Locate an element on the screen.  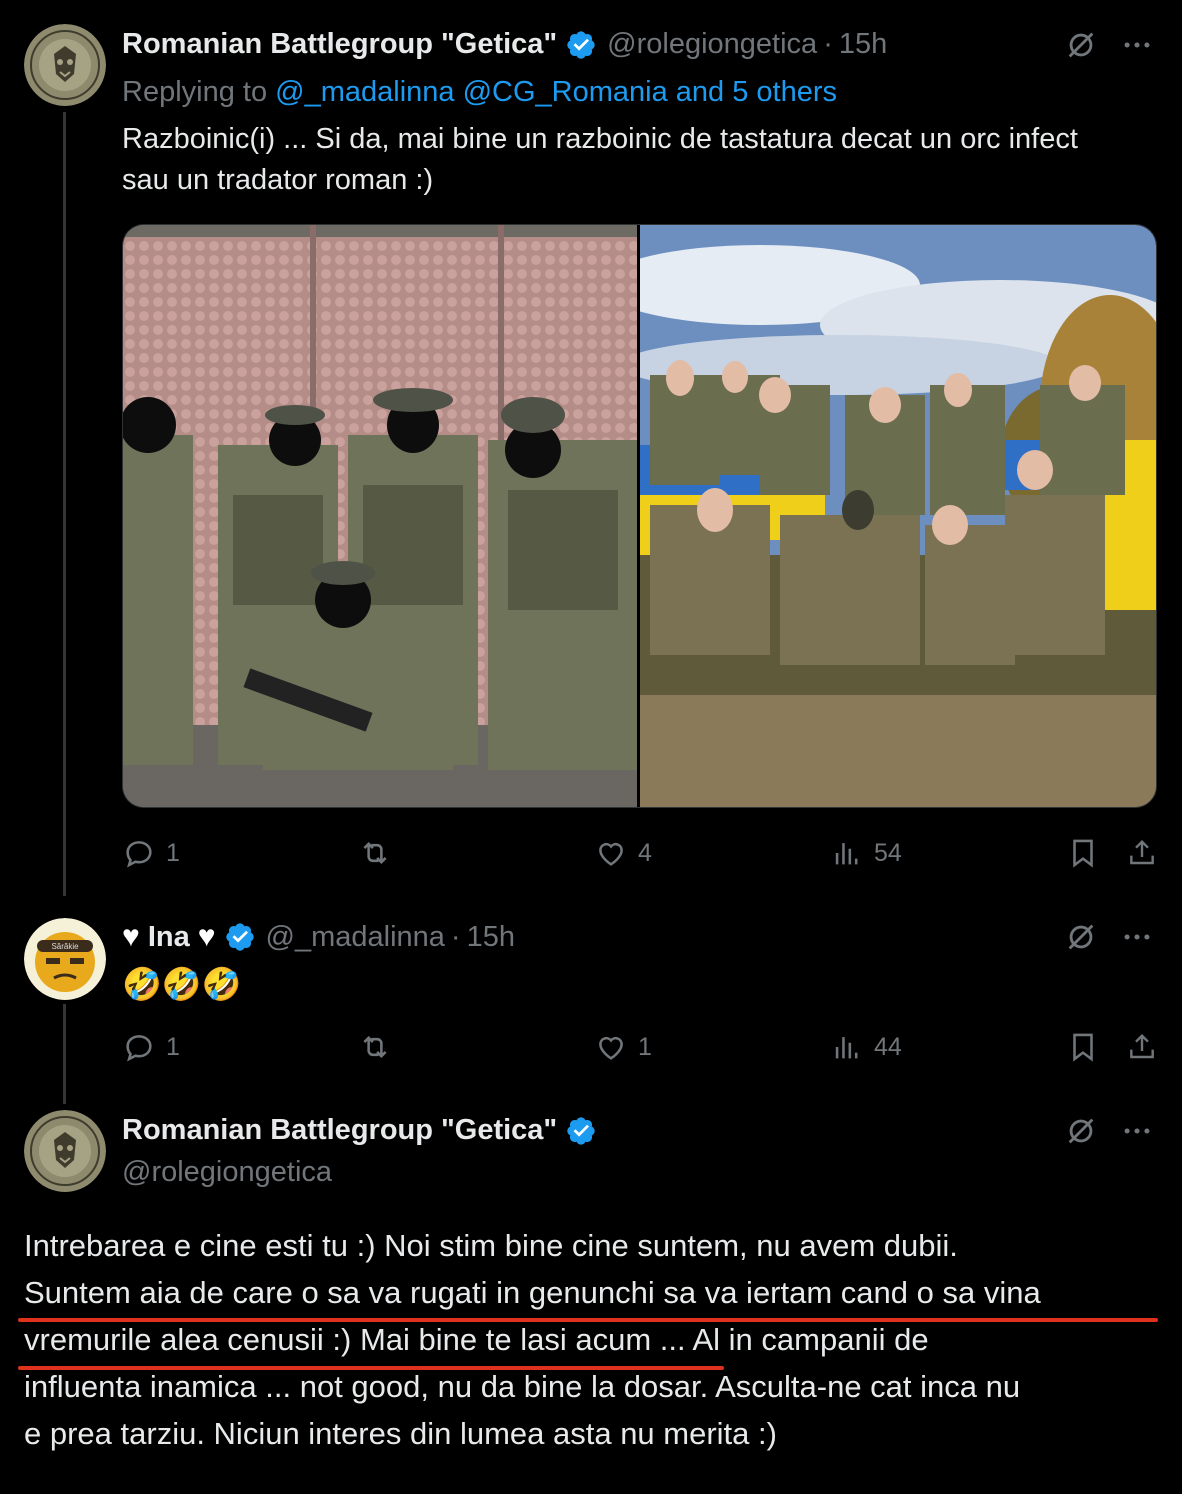
views-button: 54 is located at coordinates (948, 853).